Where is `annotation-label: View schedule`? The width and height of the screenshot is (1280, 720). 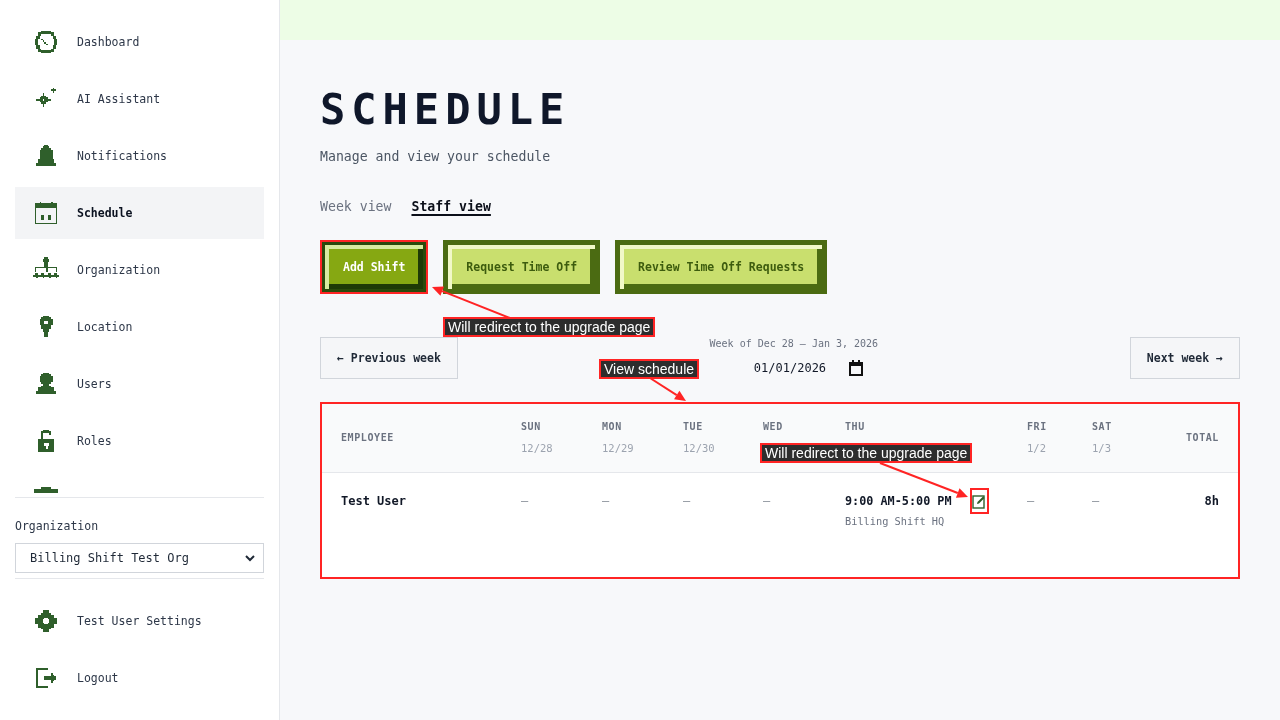
annotation-label: View schedule is located at coordinates (649, 369).